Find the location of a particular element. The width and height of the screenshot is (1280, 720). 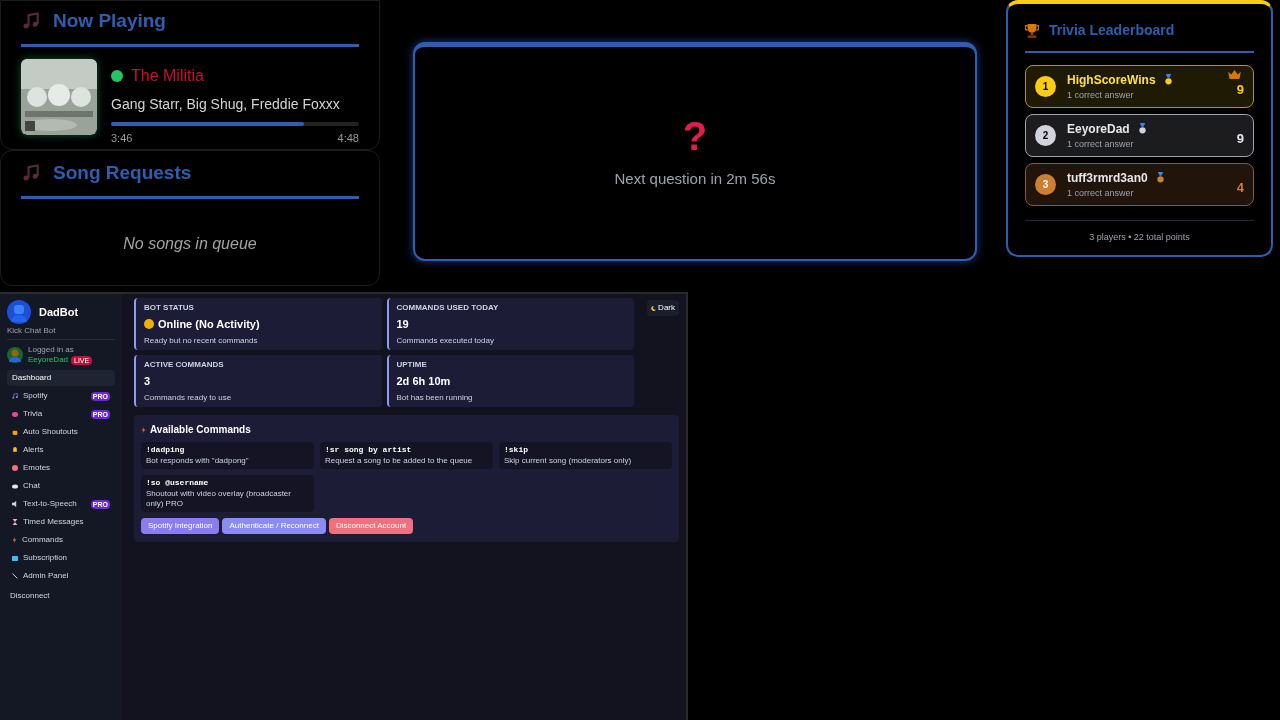

command-name: !dadping is located at coordinates (166, 450).